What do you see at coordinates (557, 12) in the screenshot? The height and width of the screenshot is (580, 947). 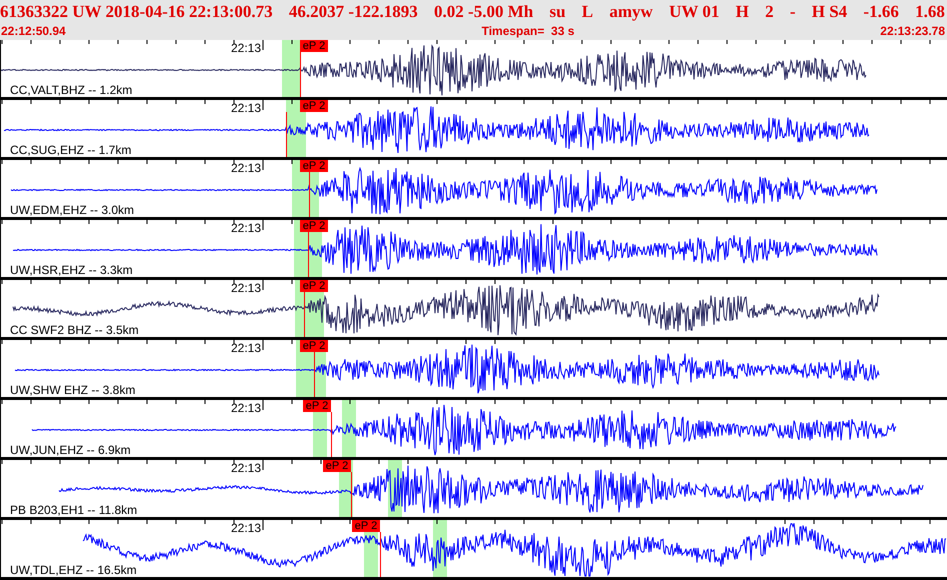 I see `event-info-text: su` at bounding box center [557, 12].